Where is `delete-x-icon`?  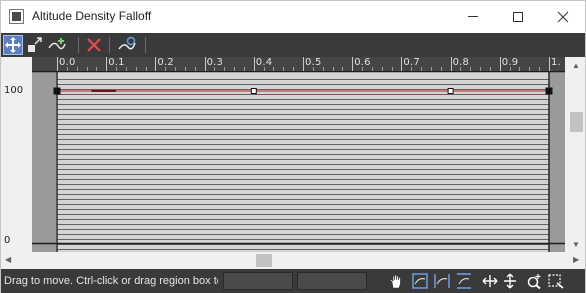 delete-x-icon is located at coordinates (94, 45).